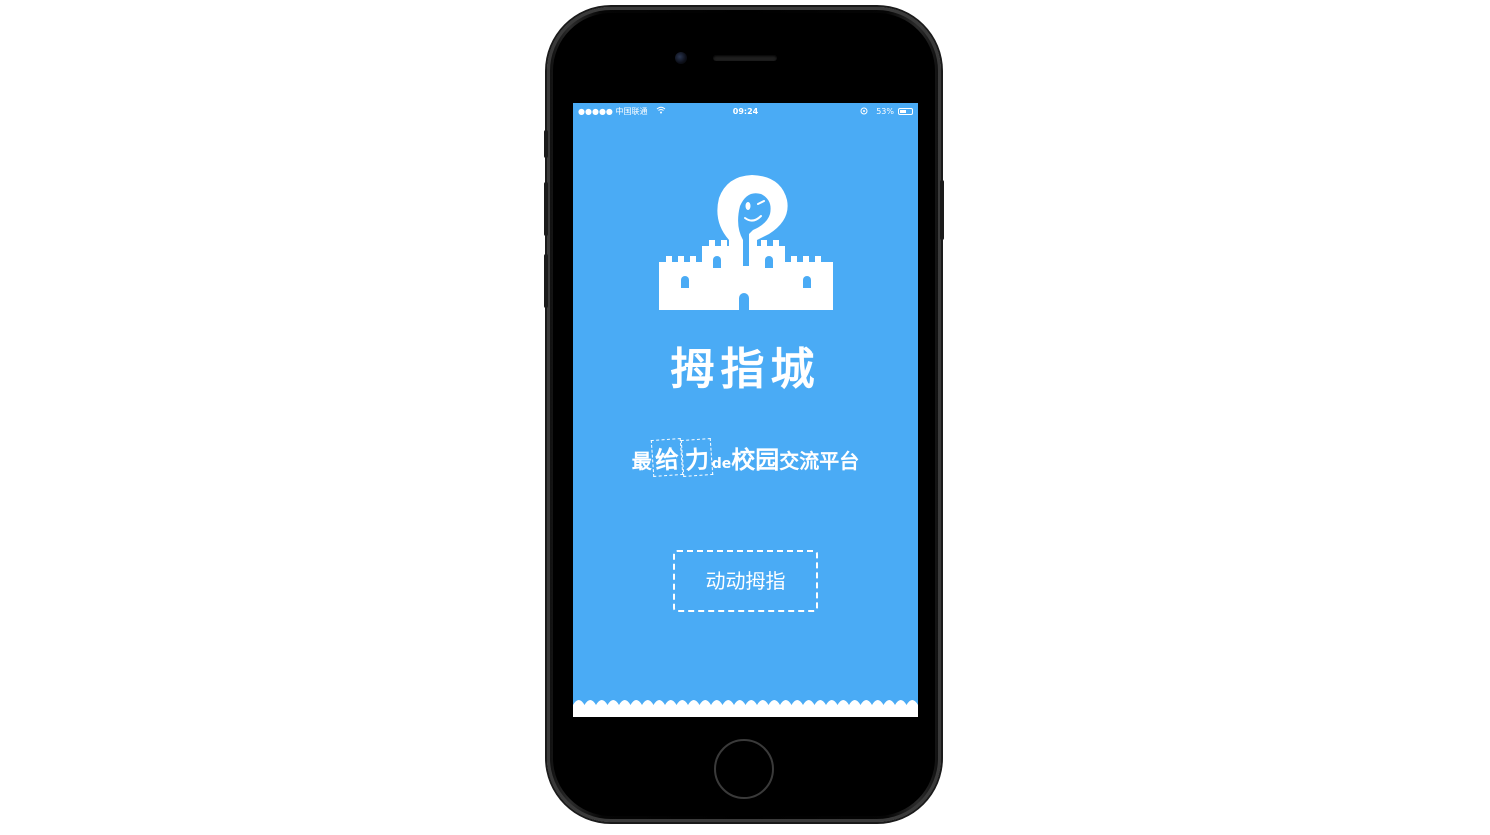  Describe the element at coordinates (546, 281) in the screenshot. I see `volume-down-button` at that location.